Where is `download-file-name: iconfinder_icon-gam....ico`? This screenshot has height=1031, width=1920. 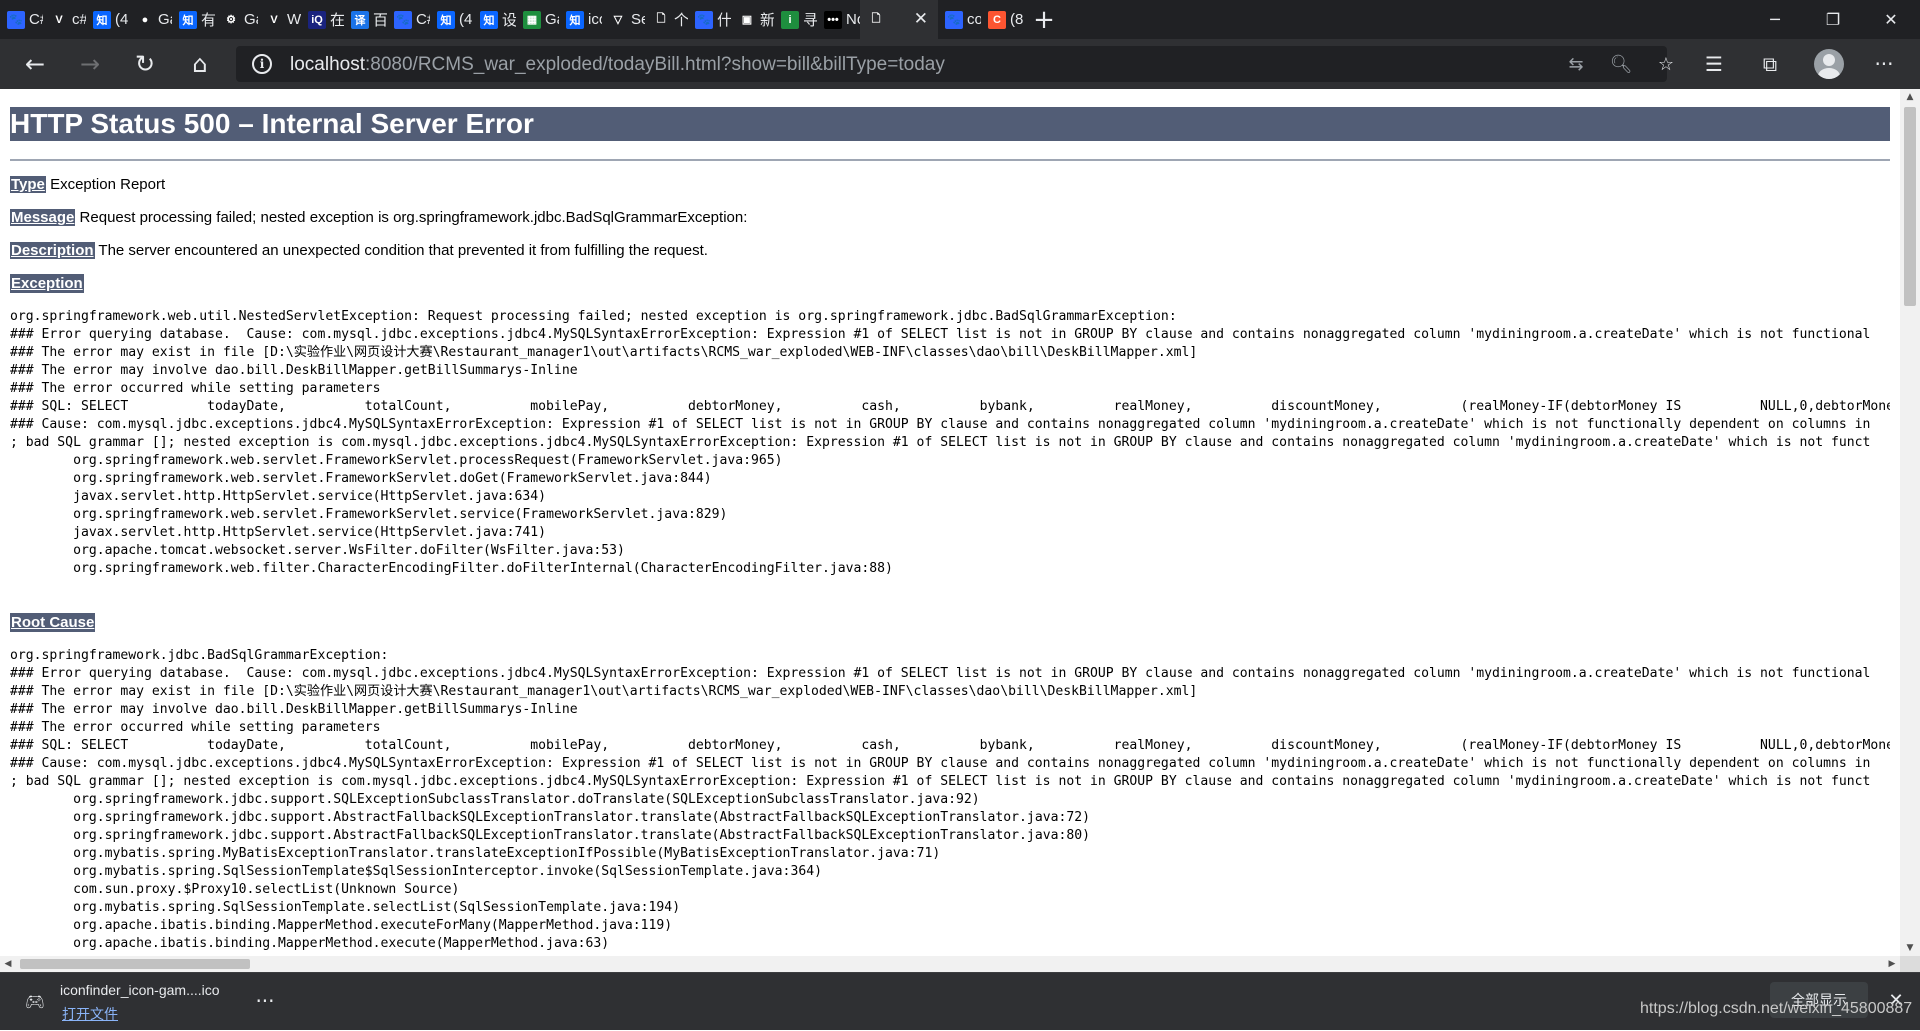 download-file-name: iconfinder_icon-gam....ico is located at coordinates (140, 990).